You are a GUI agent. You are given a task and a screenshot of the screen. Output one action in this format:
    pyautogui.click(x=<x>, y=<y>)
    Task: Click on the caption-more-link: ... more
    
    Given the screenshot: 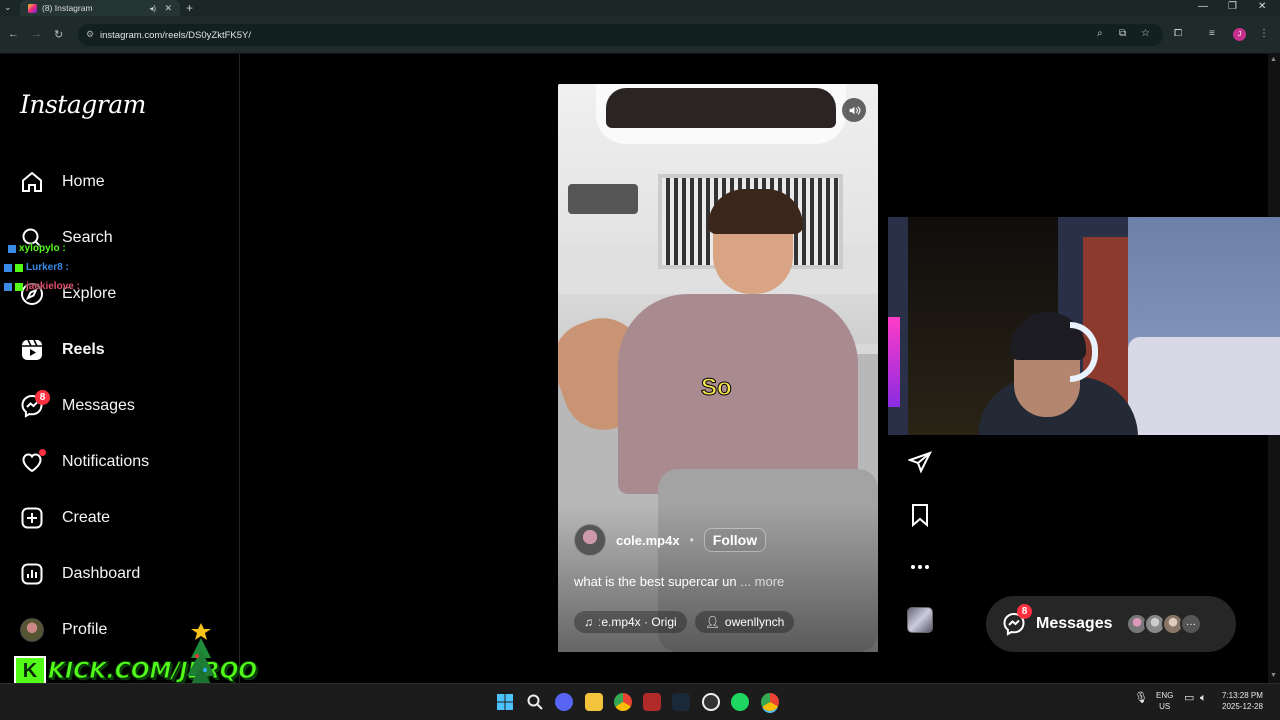 What is the action you would take?
    pyautogui.click(x=762, y=581)
    